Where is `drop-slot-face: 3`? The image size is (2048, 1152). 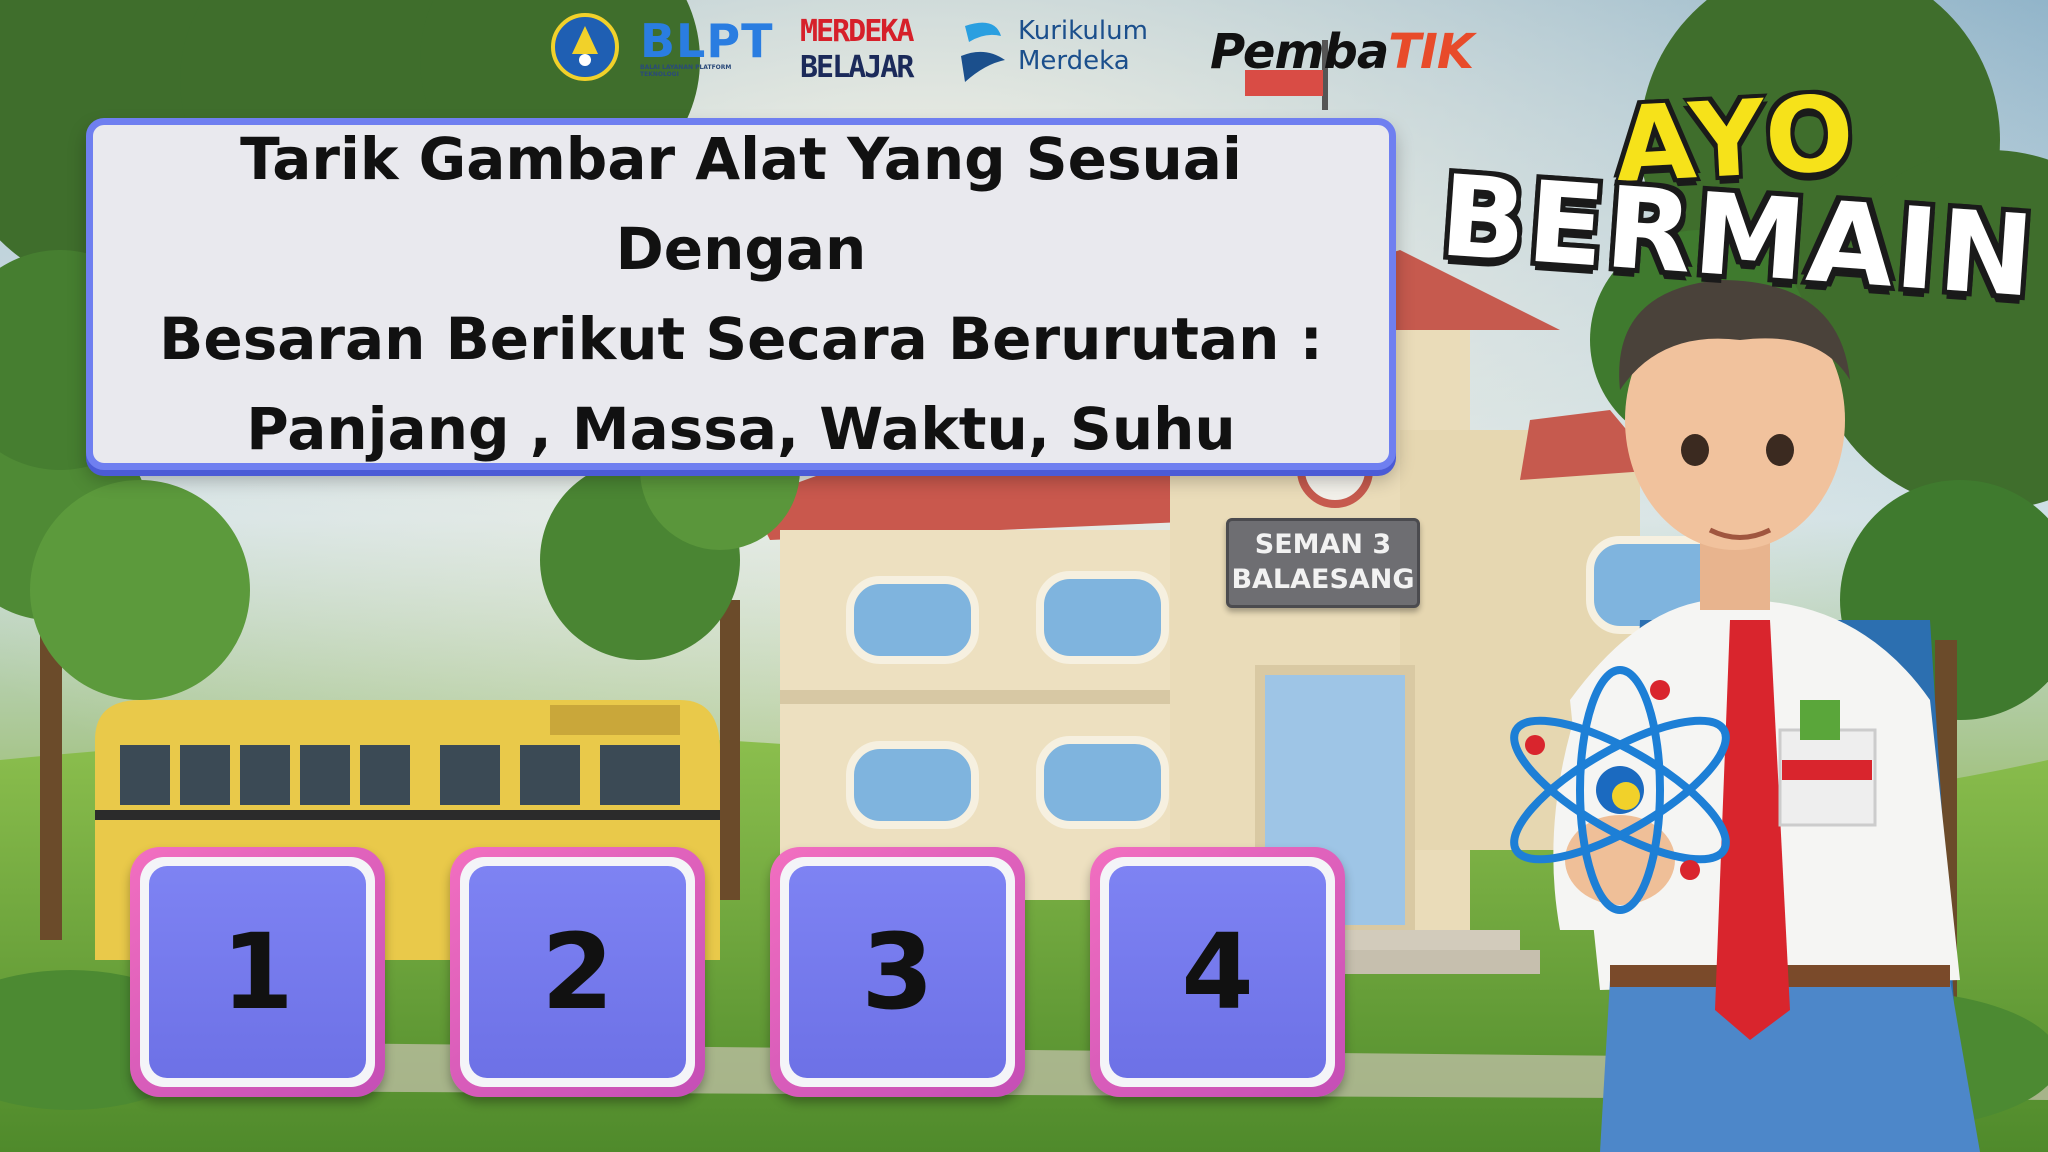
drop-slot-face: 3 is located at coordinates (897, 972).